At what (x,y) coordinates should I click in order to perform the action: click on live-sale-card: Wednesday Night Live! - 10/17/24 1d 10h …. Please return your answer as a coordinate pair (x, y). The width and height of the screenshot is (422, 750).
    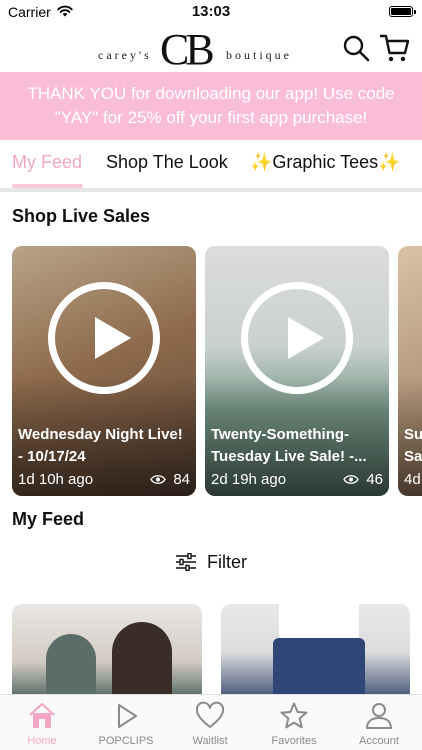
    Looking at the image, I should click on (104, 371).